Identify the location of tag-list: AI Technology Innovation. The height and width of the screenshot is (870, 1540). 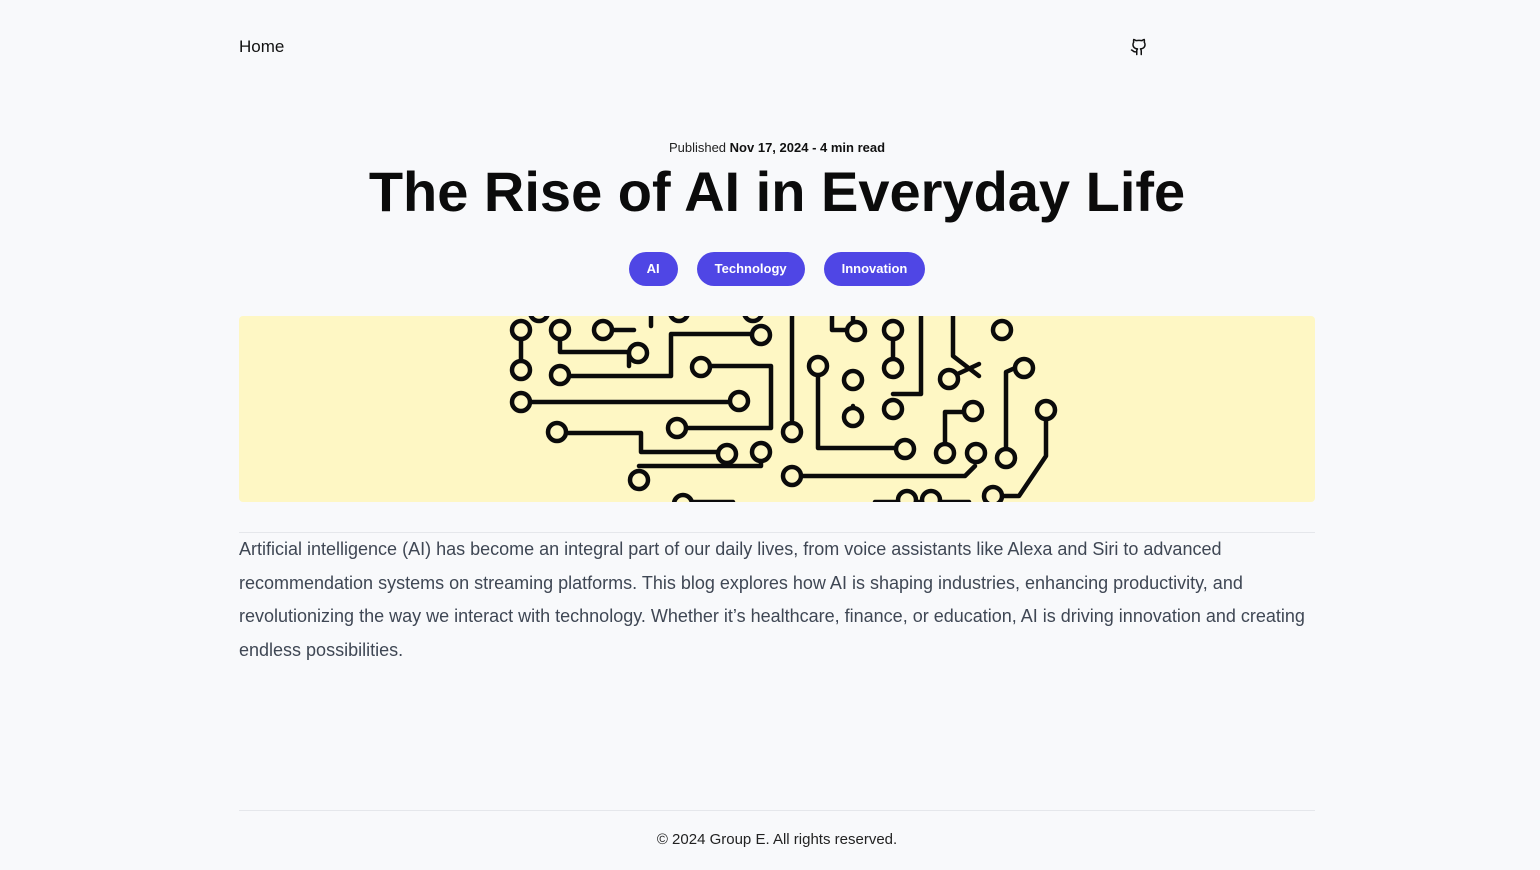
(770, 269).